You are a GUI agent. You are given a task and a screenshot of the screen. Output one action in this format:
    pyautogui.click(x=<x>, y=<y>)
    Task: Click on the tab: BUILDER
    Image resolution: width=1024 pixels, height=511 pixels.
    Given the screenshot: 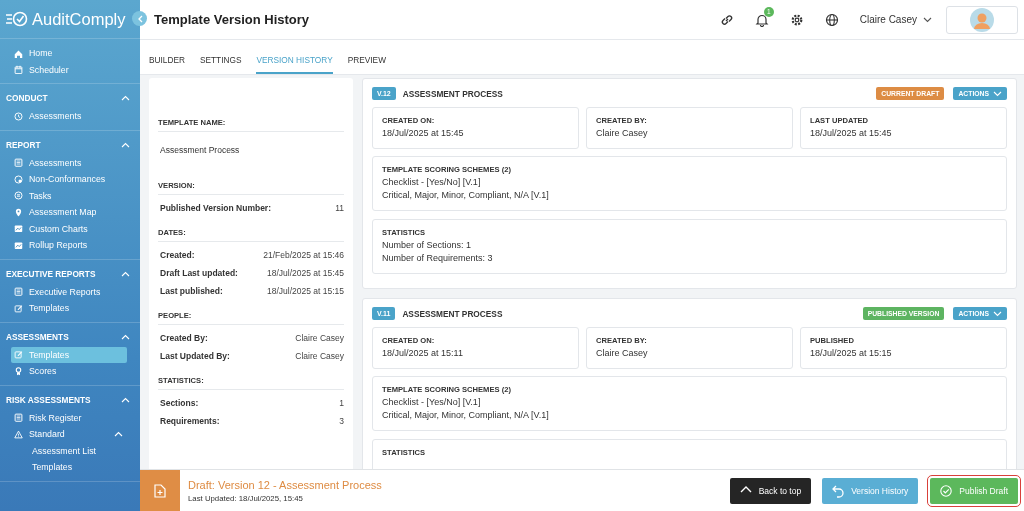 What is the action you would take?
    pyautogui.click(x=167, y=64)
    